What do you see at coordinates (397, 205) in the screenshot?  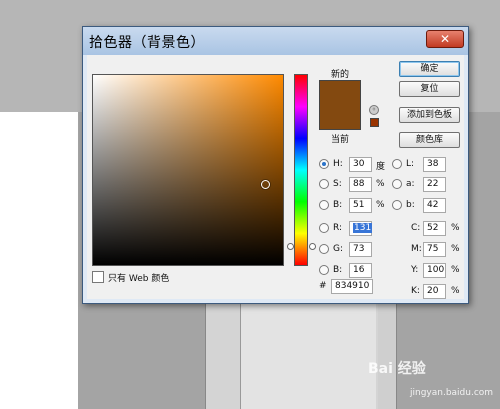 I see `b-lab-radio` at bounding box center [397, 205].